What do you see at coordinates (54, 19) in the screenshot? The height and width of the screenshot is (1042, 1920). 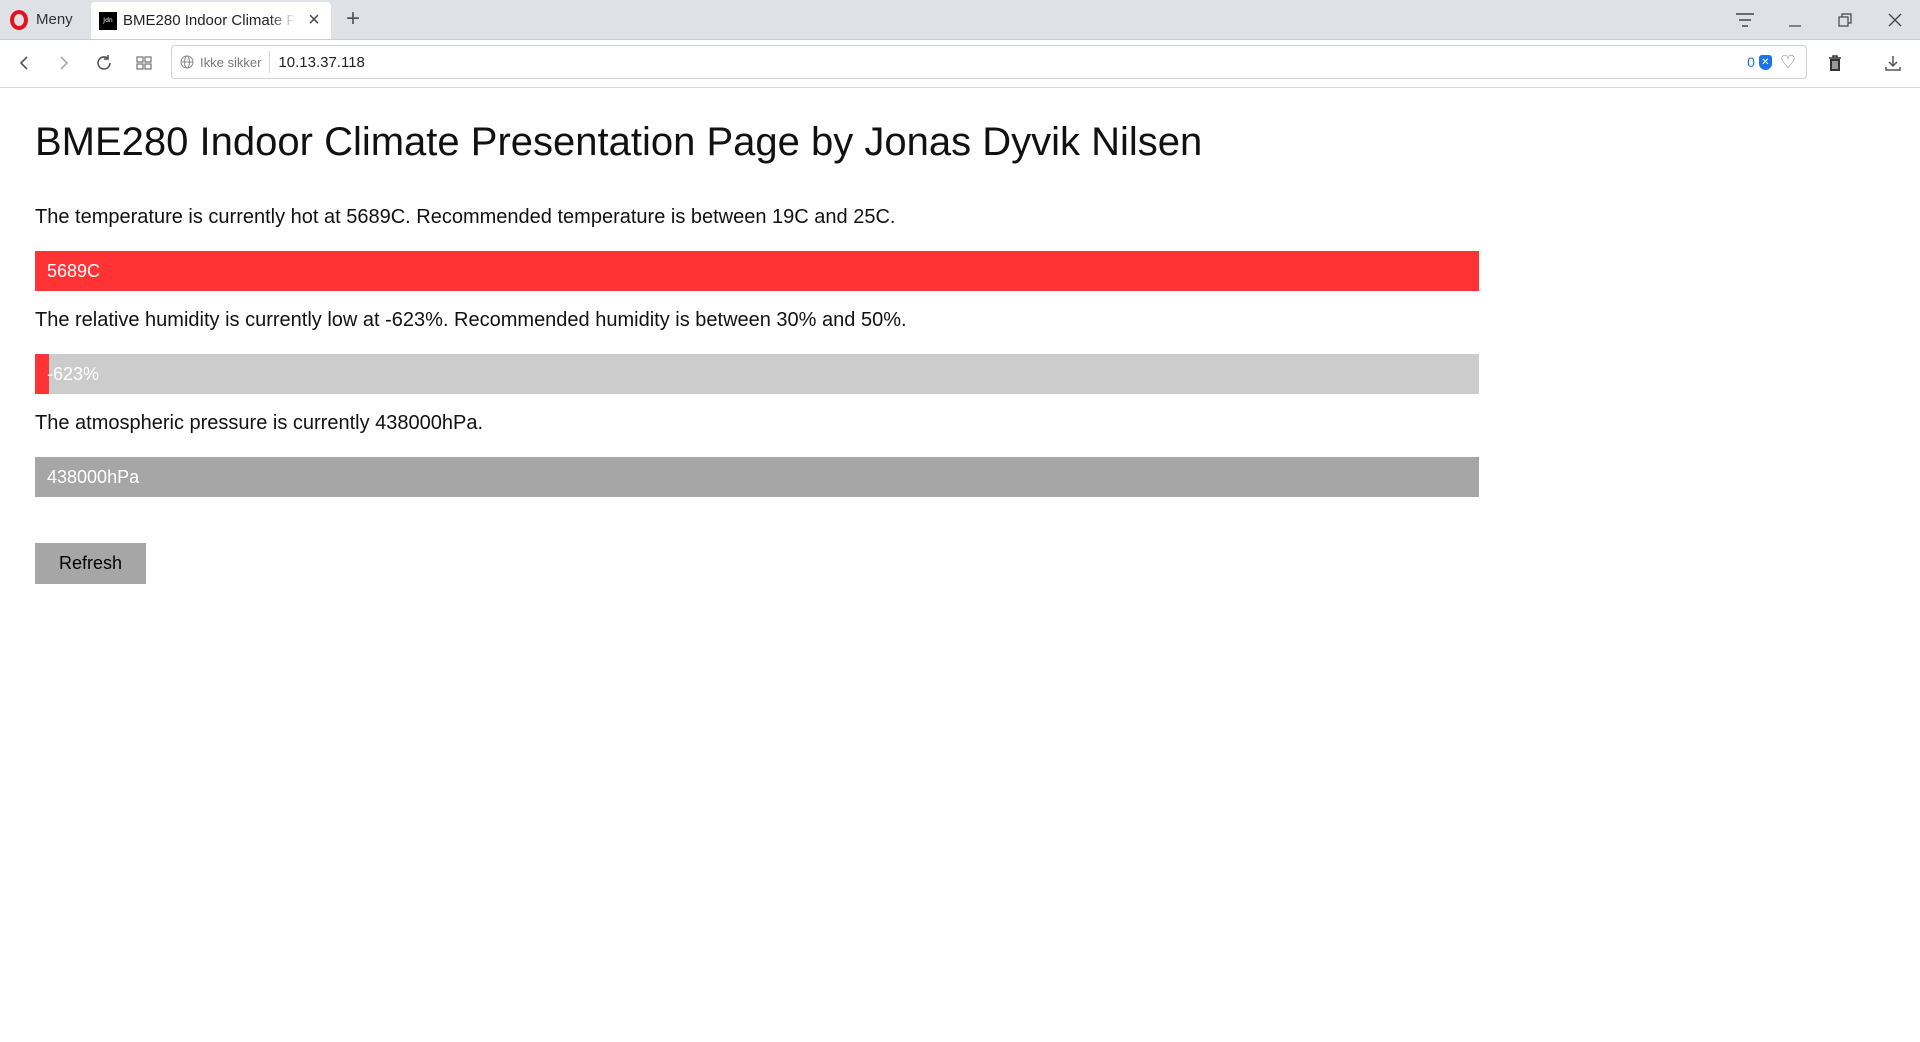 I see `menu-label: Meny` at bounding box center [54, 19].